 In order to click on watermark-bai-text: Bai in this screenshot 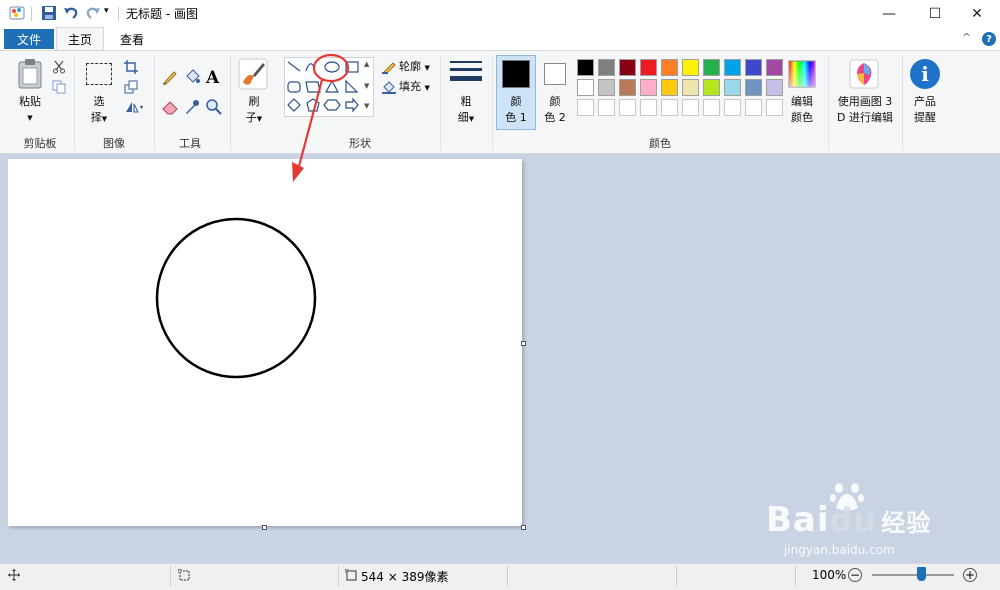, I will do `click(798, 520)`.